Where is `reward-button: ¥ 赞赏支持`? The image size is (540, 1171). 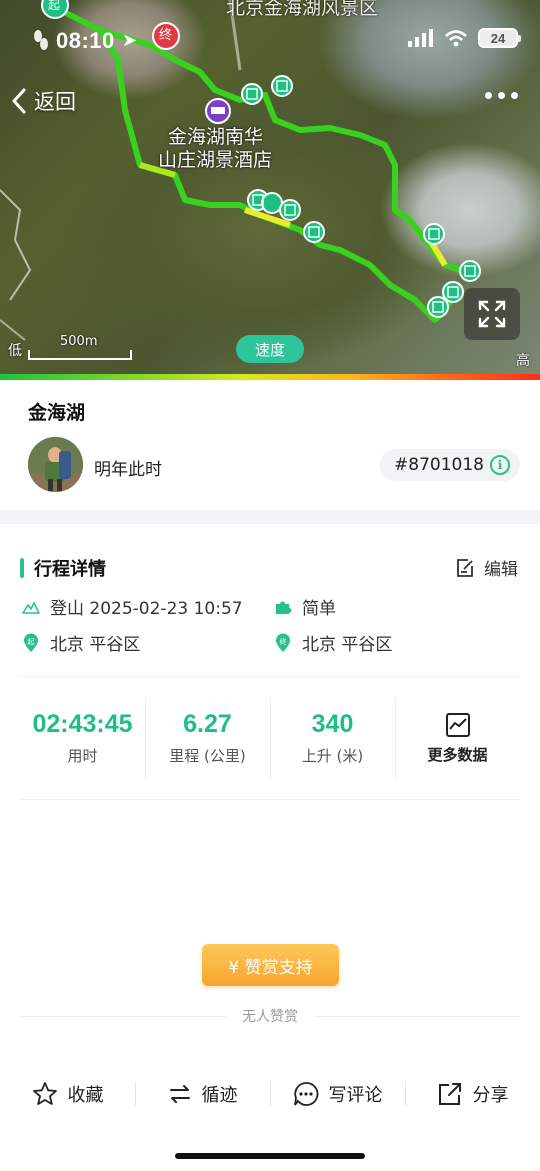
reward-button: ¥ 赞赏支持 is located at coordinates (270, 965).